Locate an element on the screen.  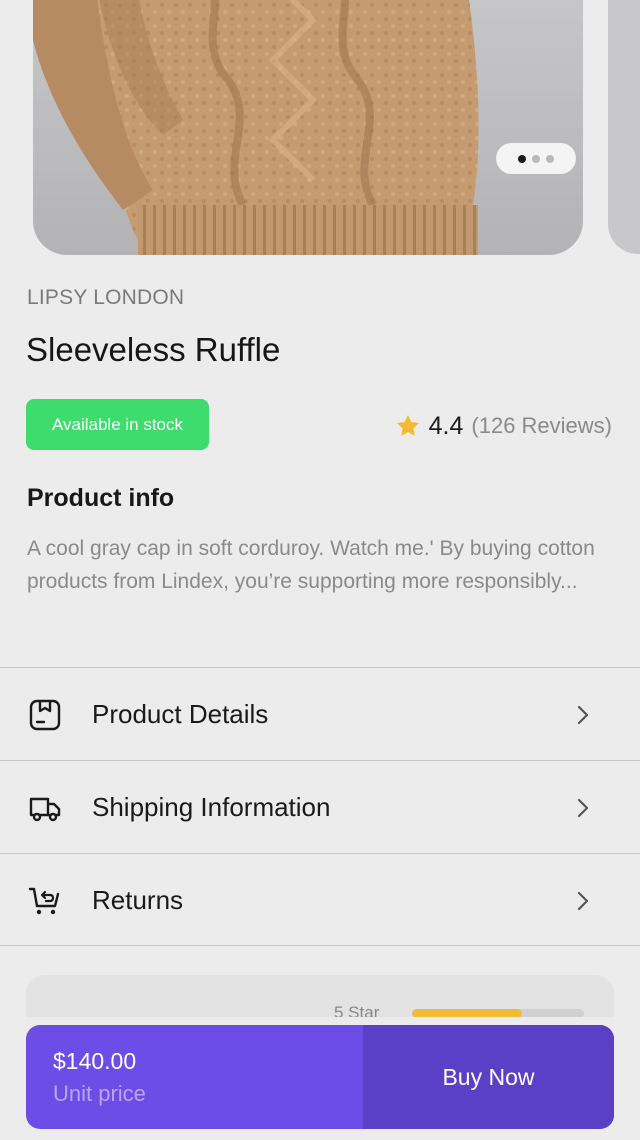
menu-label-product-details: Product Details is located at coordinates (180, 714).